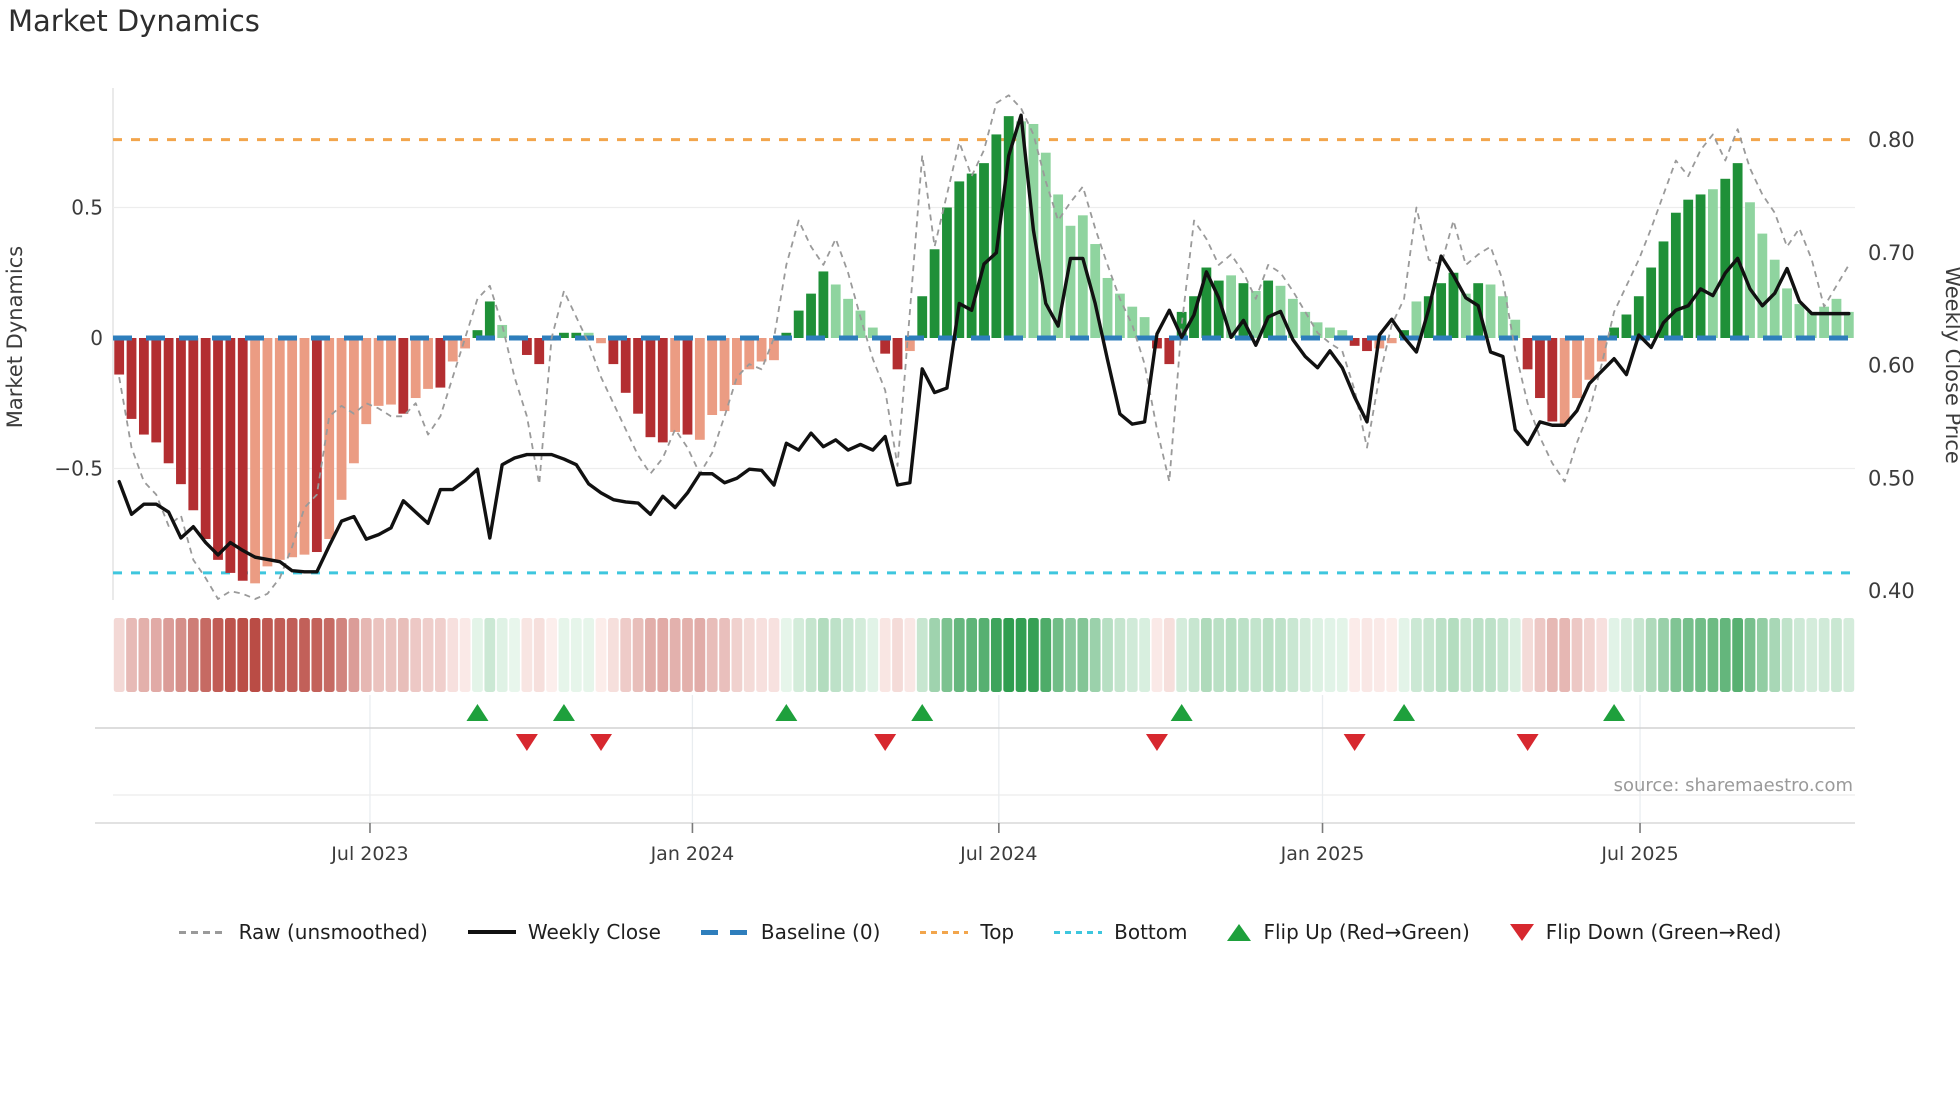 The image size is (1960, 1102). What do you see at coordinates (594, 932) in the screenshot?
I see `legend-label-weekly-close: Weekly Close` at bounding box center [594, 932].